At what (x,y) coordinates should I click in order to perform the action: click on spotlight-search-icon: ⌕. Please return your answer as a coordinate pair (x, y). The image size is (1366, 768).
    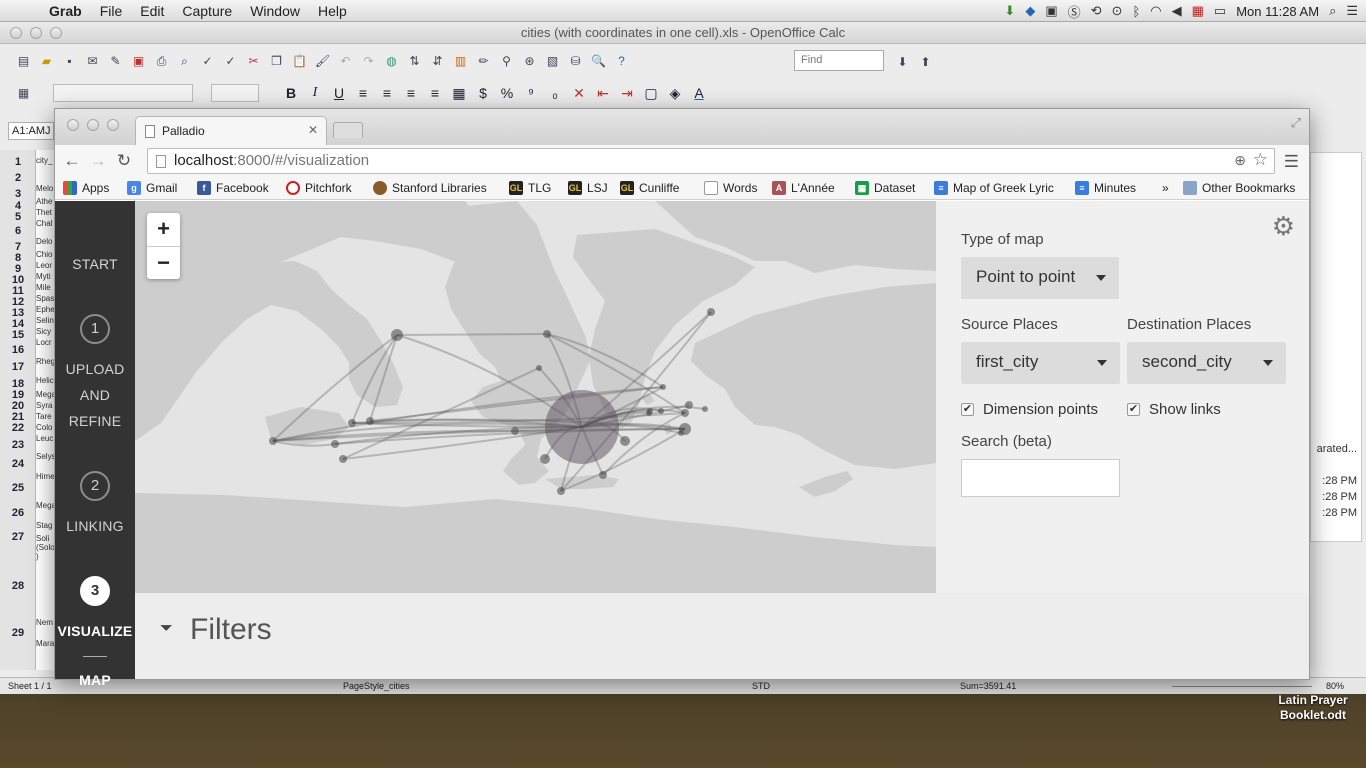
    Looking at the image, I should click on (1332, 11).